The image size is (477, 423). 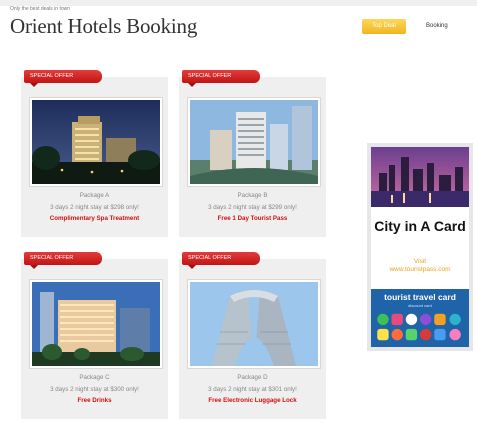 I want to click on ad-brand-panel: tourist travel card discount card, so click(x=420, y=318).